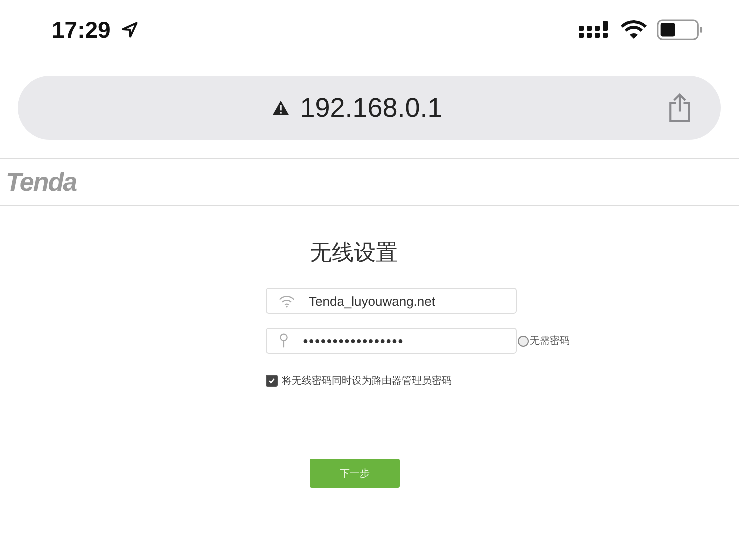 The height and width of the screenshot is (541, 739). What do you see at coordinates (544, 341) in the screenshot?
I see `no-password-checkbox: 无需密码` at bounding box center [544, 341].